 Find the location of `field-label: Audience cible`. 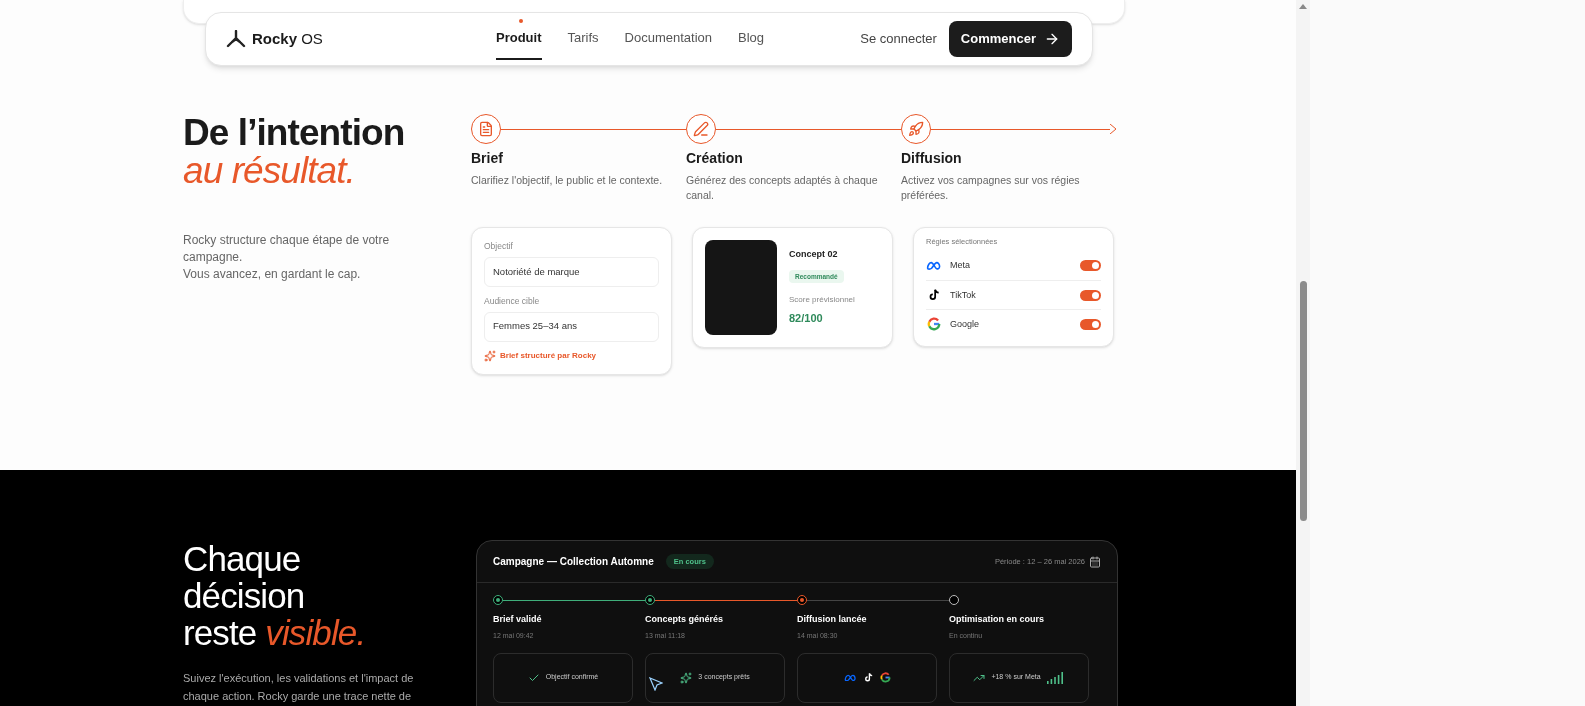

field-label: Audience cible is located at coordinates (512, 301).